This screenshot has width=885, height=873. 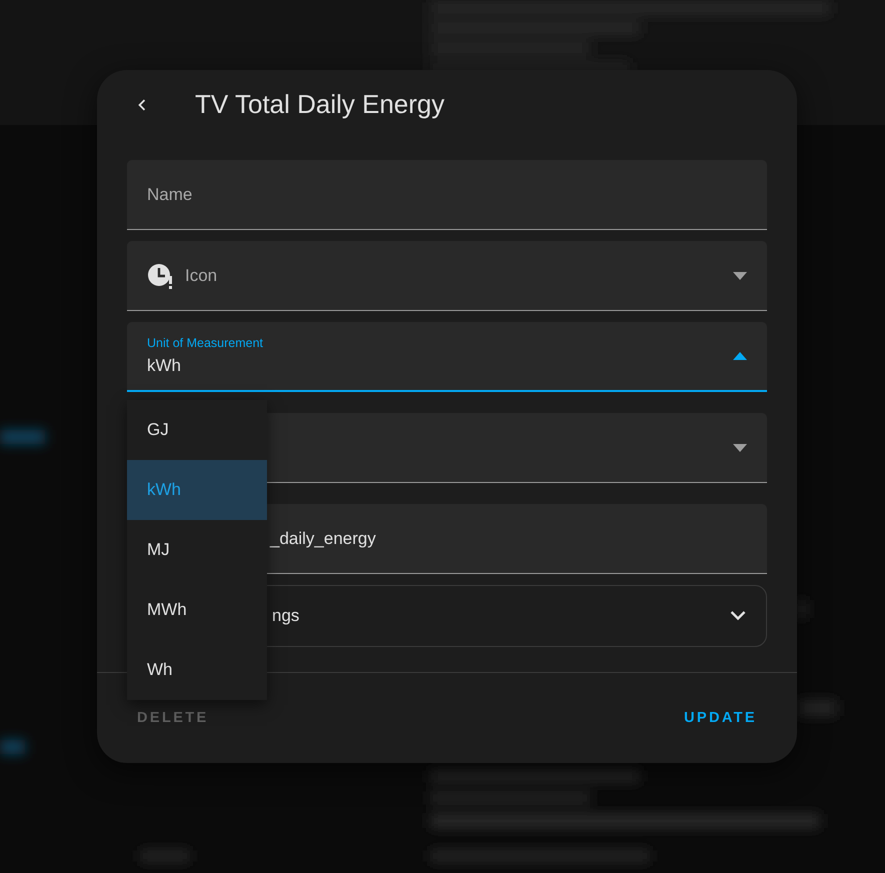 What do you see at coordinates (201, 275) in the screenshot?
I see `field-label: Icon` at bounding box center [201, 275].